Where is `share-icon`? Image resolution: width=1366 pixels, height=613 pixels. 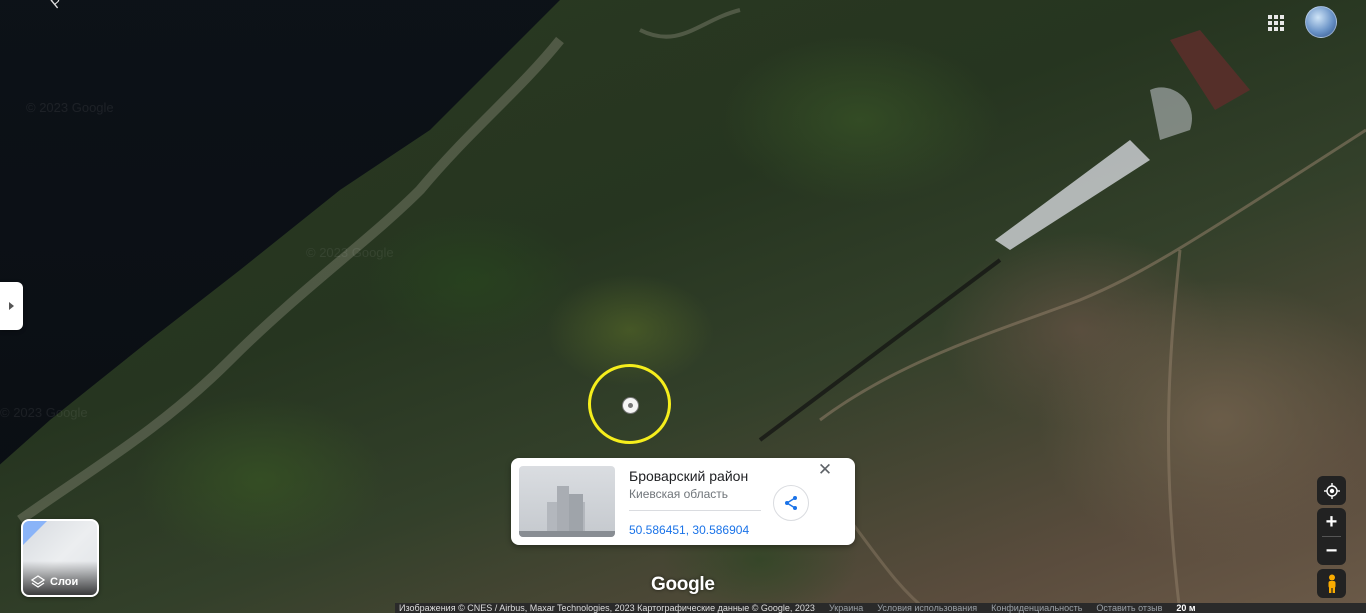 share-icon is located at coordinates (791, 503).